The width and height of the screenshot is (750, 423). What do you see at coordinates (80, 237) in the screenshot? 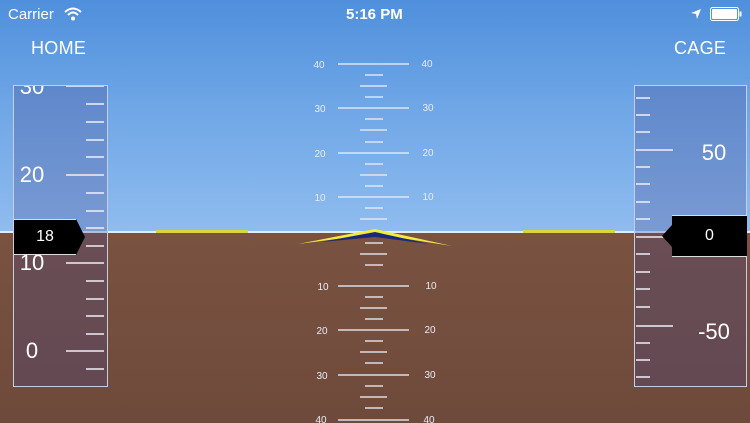
I see `left-readout-pointer` at bounding box center [80, 237].